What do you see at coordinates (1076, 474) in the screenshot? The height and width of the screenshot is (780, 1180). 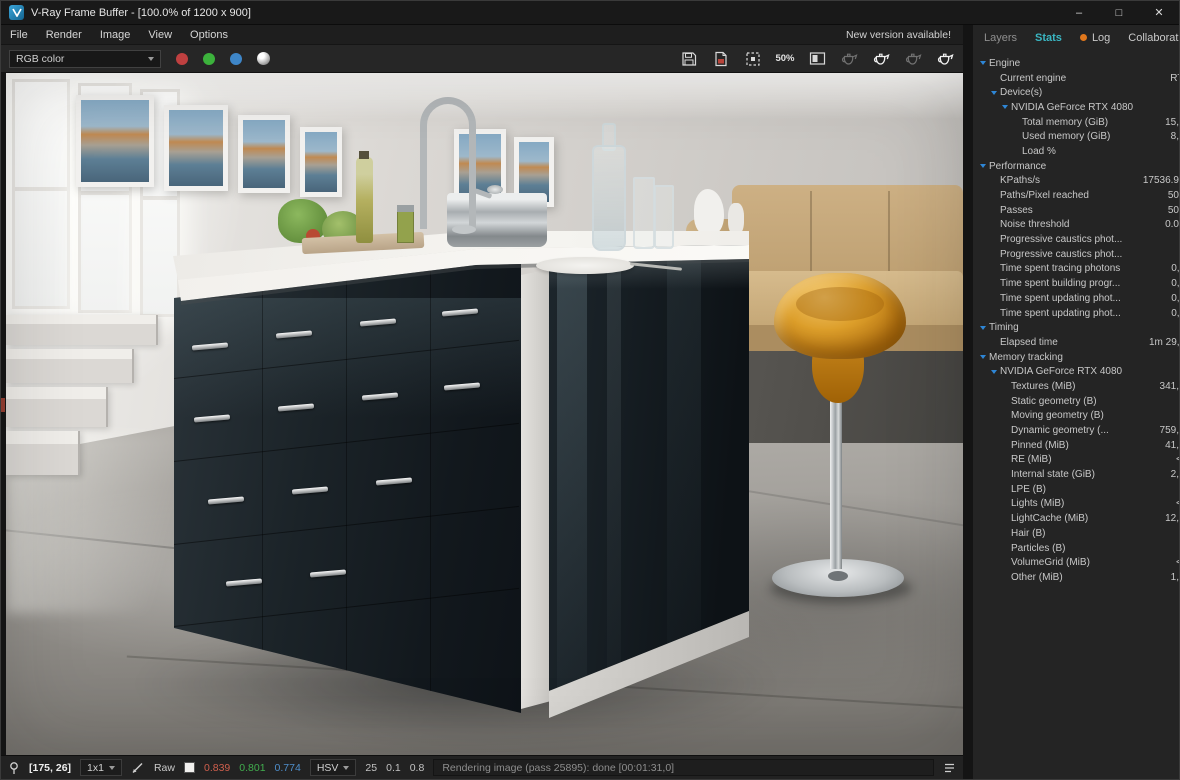 I see `stats-row: Internal state (GiB) 2,16` at bounding box center [1076, 474].